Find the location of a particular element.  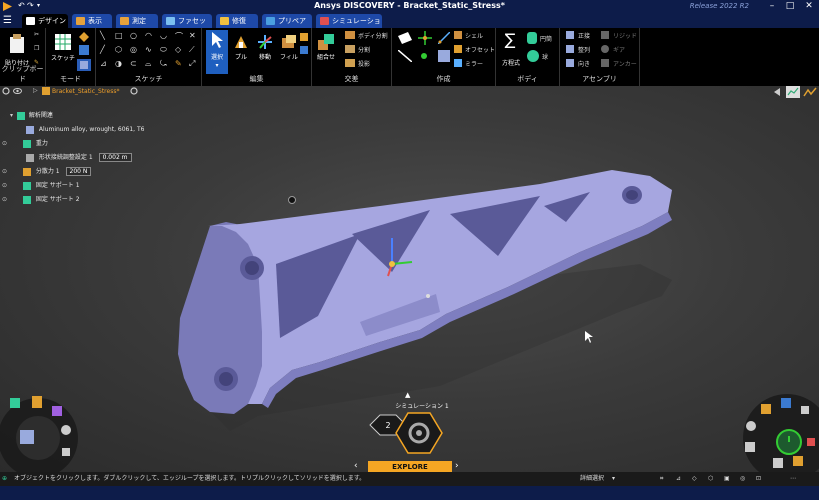

view-control-wheel is located at coordinates (777, 429).